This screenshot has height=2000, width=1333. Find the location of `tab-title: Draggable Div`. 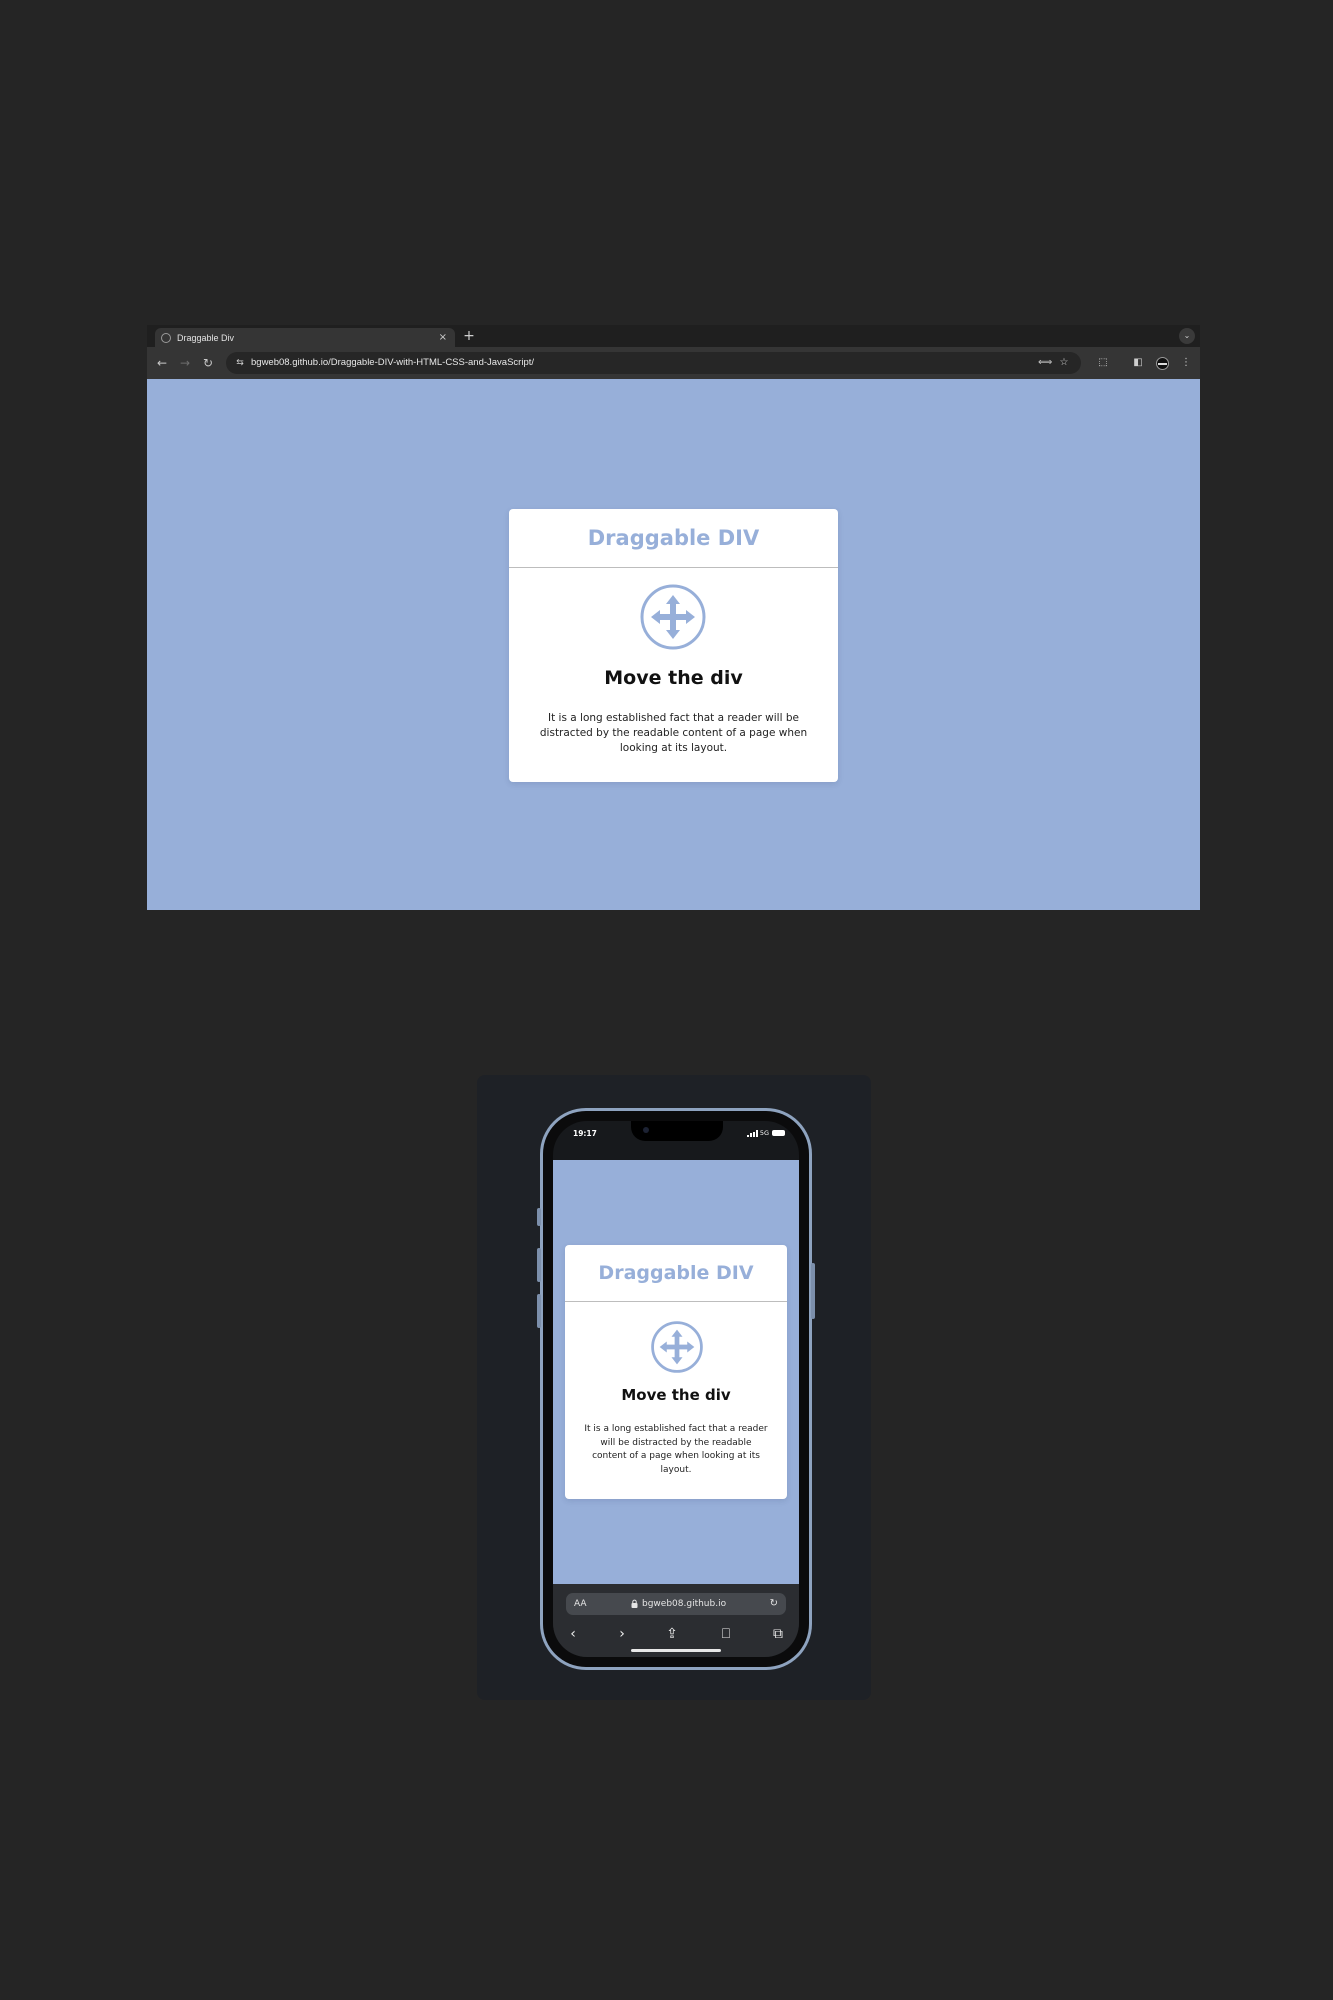

tab-title: Draggable Div is located at coordinates (206, 337).